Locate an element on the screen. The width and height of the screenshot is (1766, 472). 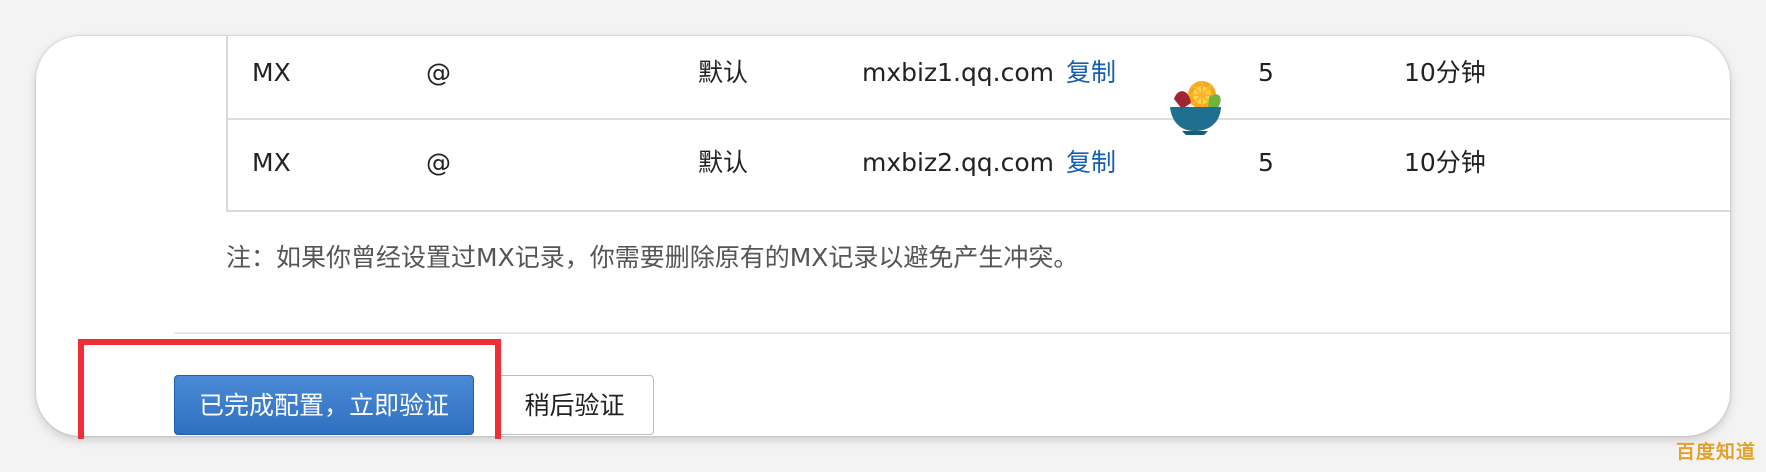
record-value-cell: mxbiz2.qq.com 复制 is located at coordinates (989, 163).